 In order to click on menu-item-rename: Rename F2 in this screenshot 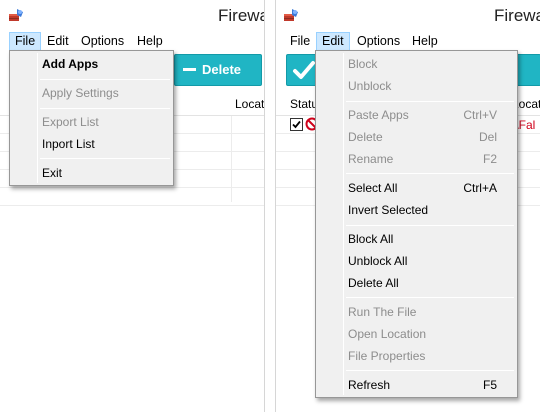, I will do `click(416, 159)`.